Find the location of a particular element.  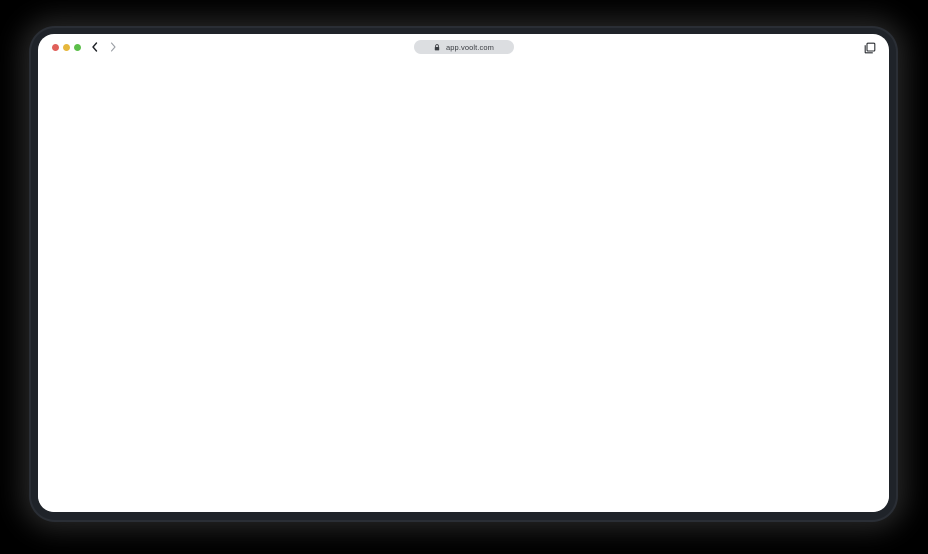

address-bar: app.voolt.com is located at coordinates (464, 47).